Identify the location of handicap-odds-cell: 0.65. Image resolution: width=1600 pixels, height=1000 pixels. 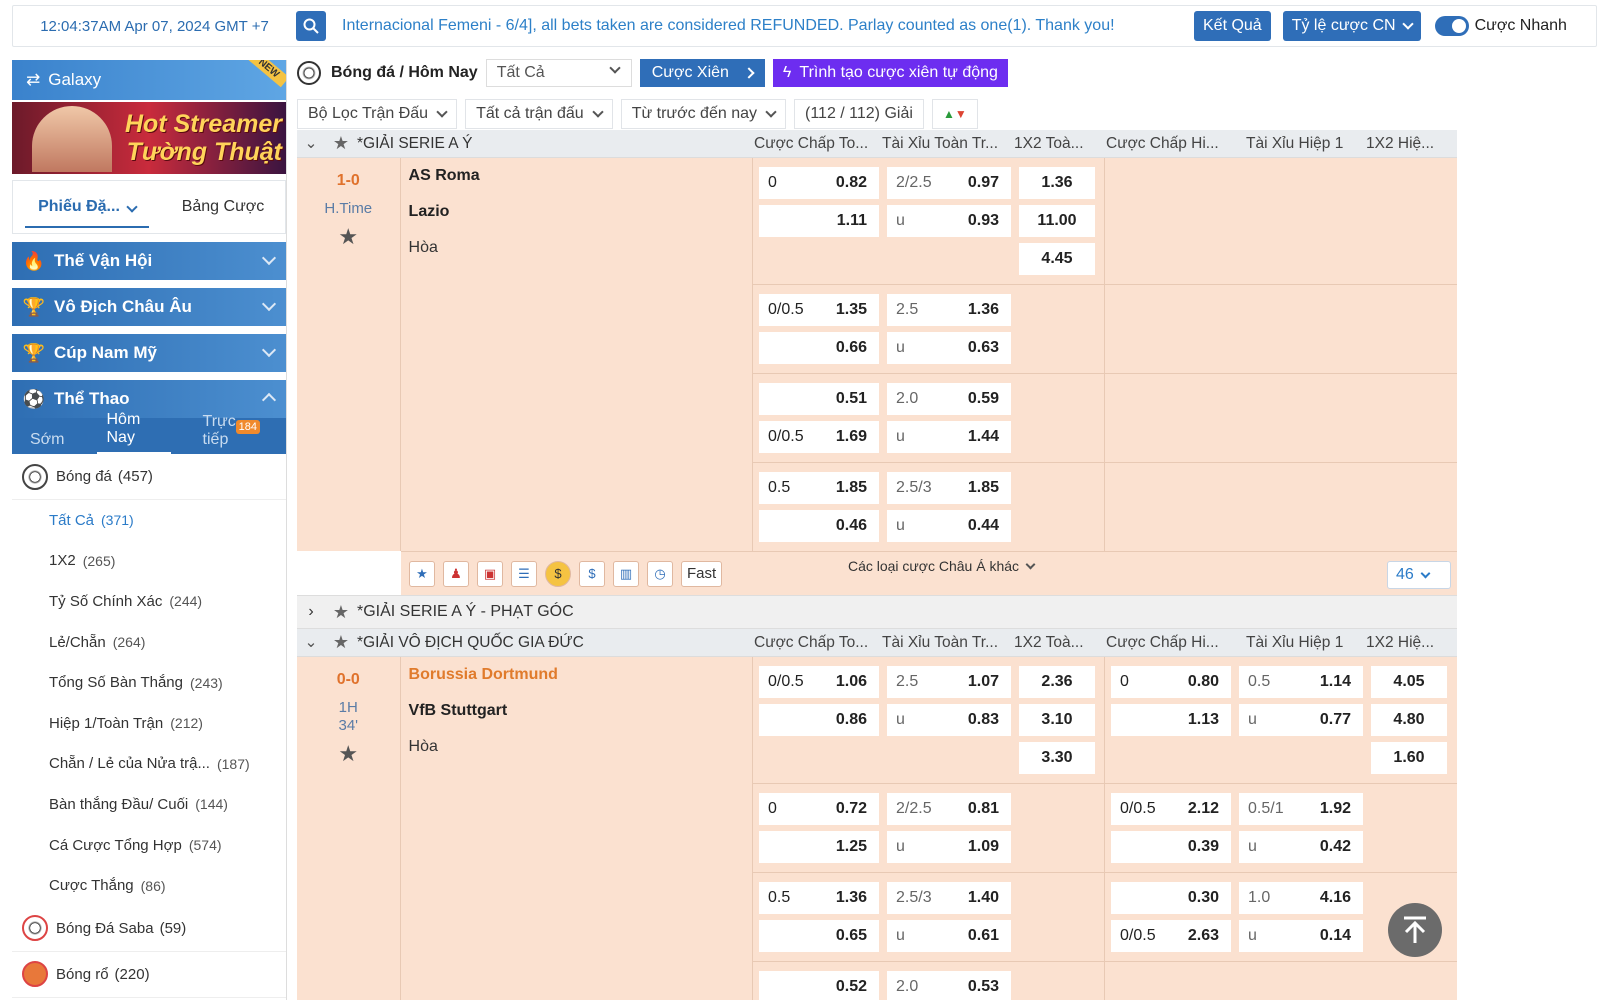
(819, 936).